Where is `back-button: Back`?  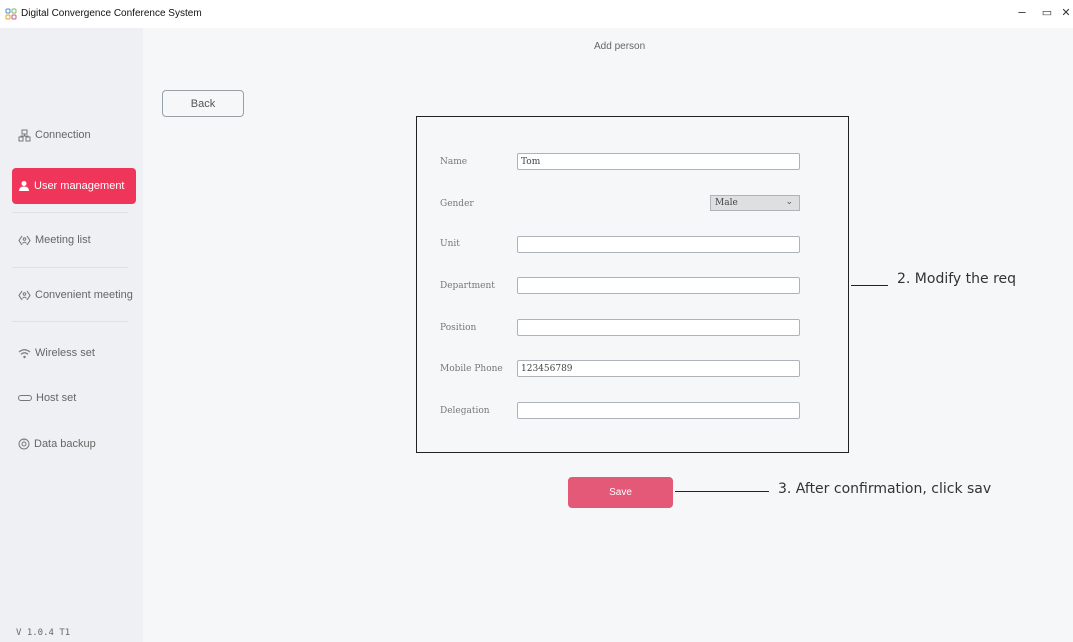
back-button: Back is located at coordinates (203, 103).